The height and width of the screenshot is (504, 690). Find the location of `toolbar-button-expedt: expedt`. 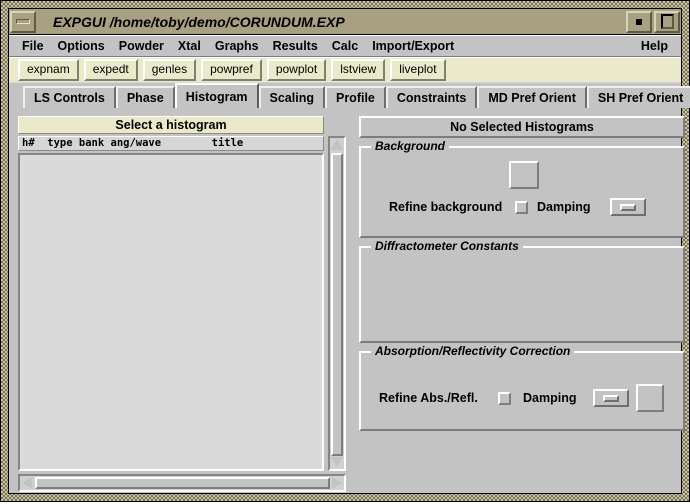

toolbar-button-expedt: expedt is located at coordinates (110, 70).